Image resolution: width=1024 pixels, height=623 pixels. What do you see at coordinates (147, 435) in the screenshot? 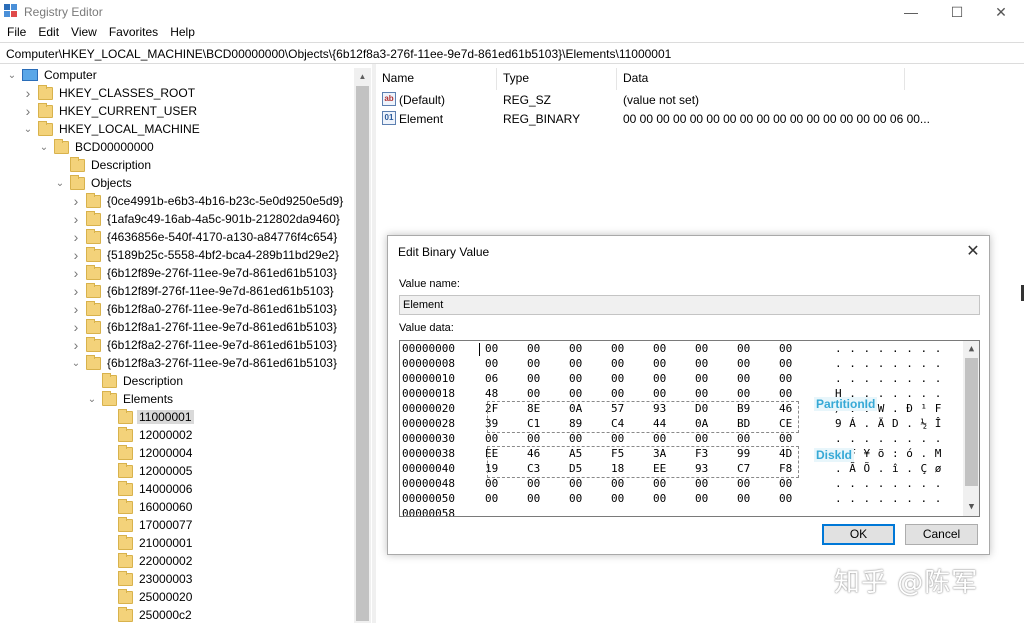
I see `tree-node: 12000002` at bounding box center [147, 435].